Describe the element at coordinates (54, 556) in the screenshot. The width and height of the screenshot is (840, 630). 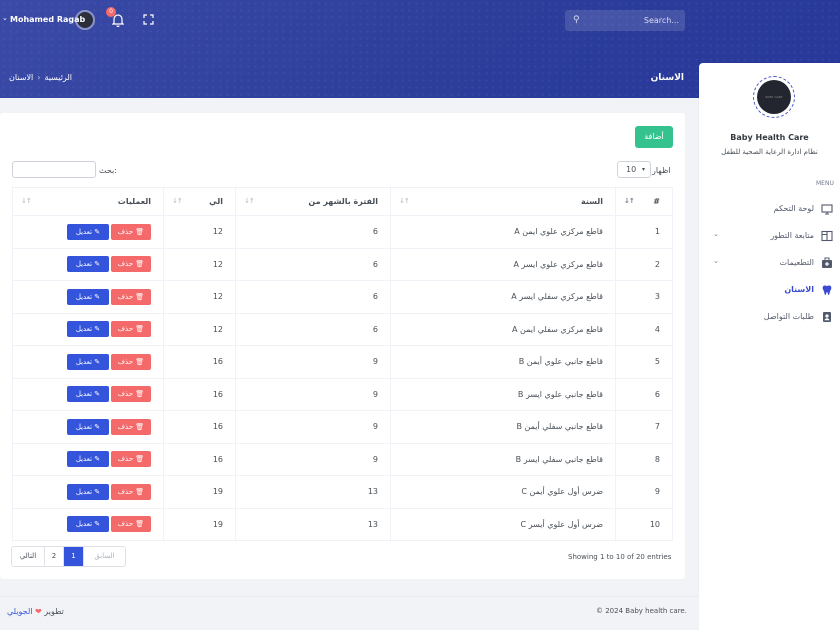
I see `pagination-page-2: 2` at that location.